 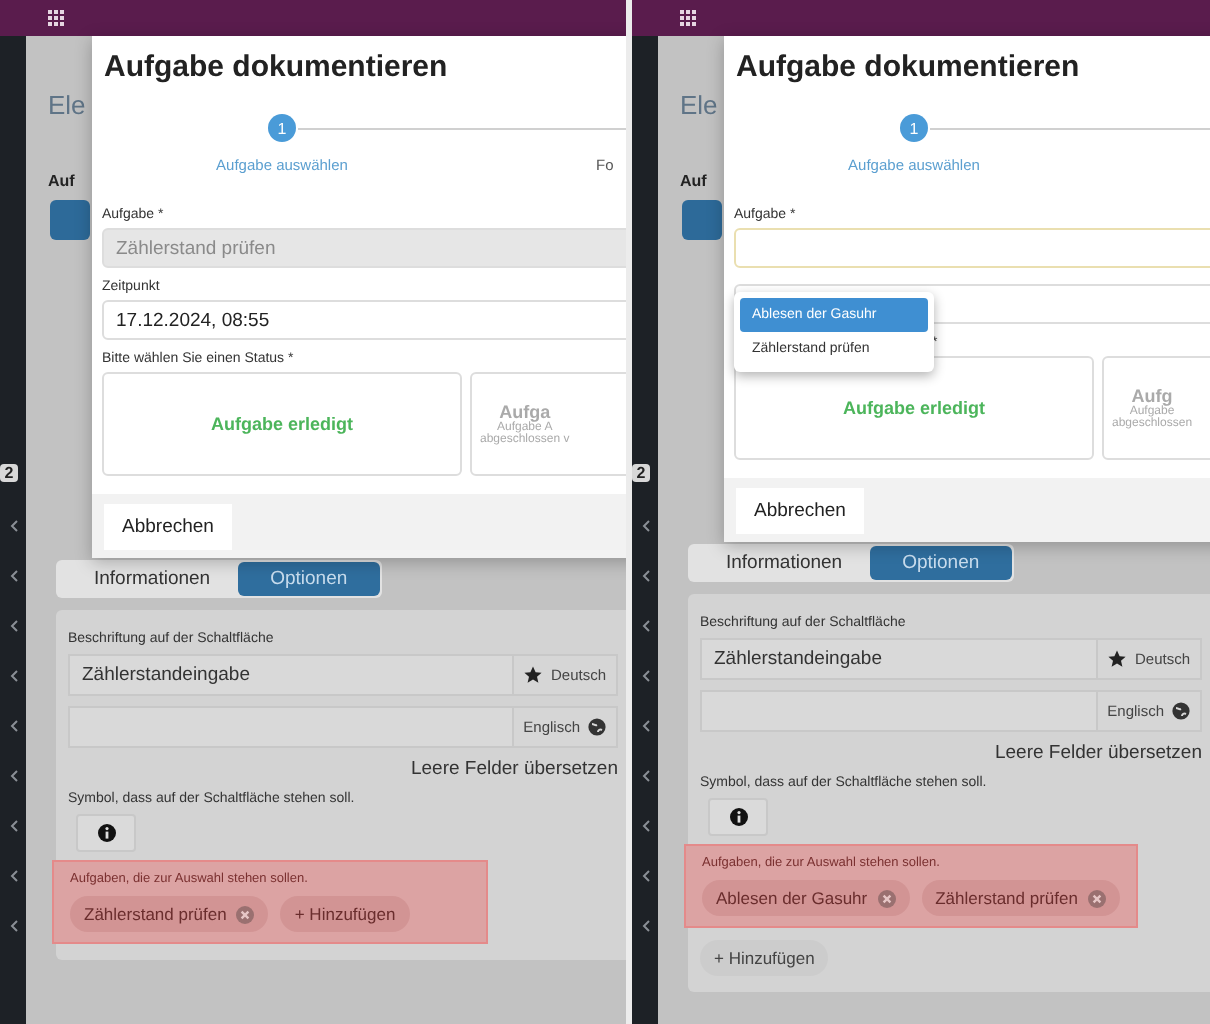 I want to click on input-field: 17.12.2024, 08:55, so click(x=364, y=320).